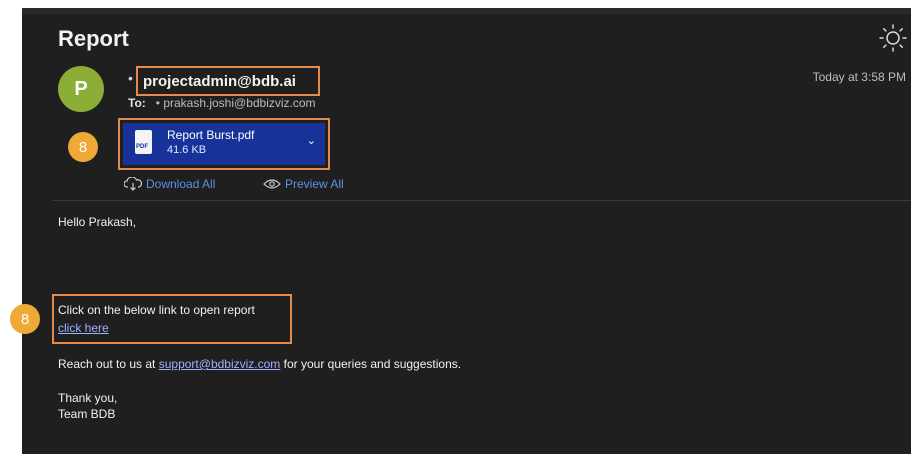 The width and height of the screenshot is (911, 454). What do you see at coordinates (88, 398) in the screenshot?
I see `closing-text: Thank you,` at bounding box center [88, 398].